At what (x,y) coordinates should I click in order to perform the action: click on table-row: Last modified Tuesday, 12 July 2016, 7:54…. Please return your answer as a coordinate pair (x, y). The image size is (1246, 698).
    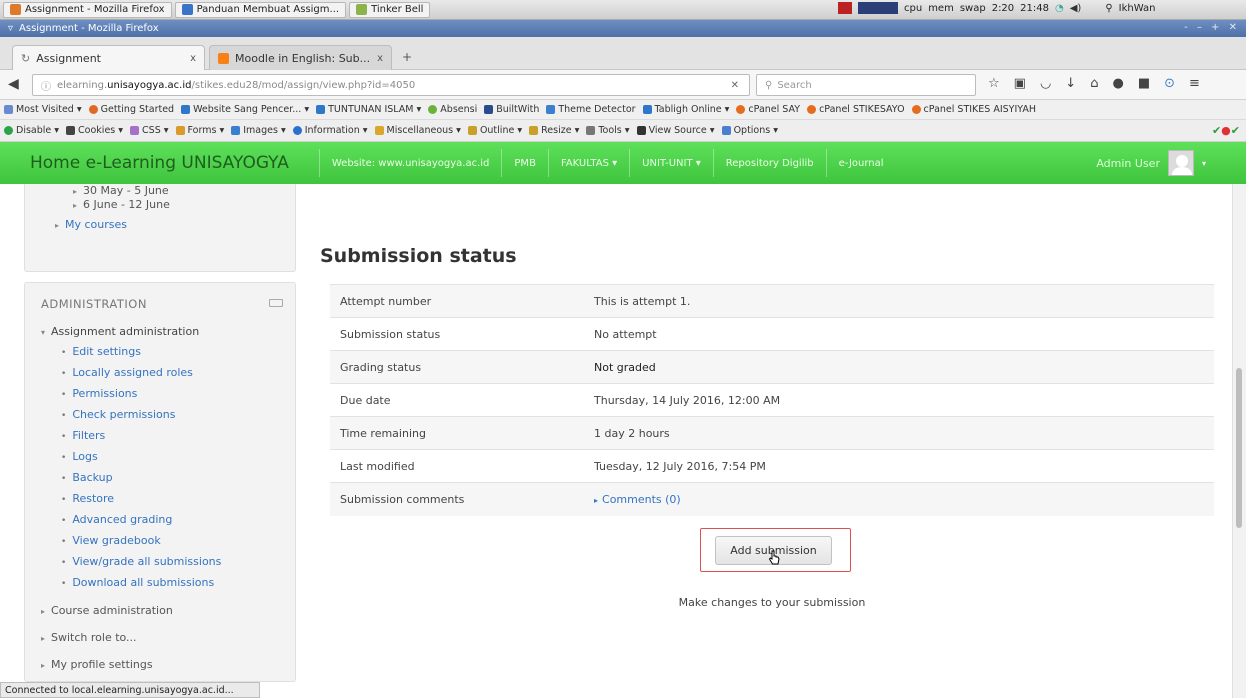
    Looking at the image, I should click on (772, 466).